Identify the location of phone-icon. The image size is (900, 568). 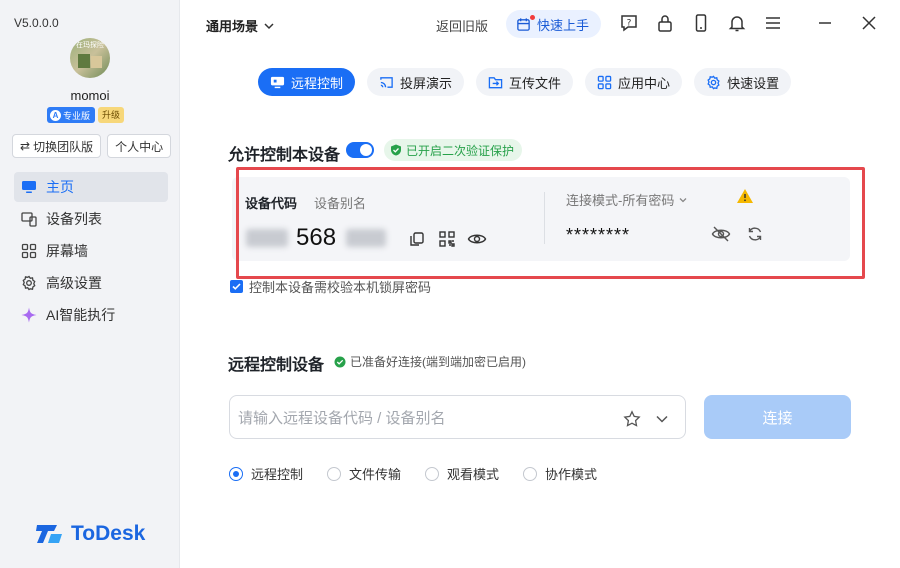
(701, 23).